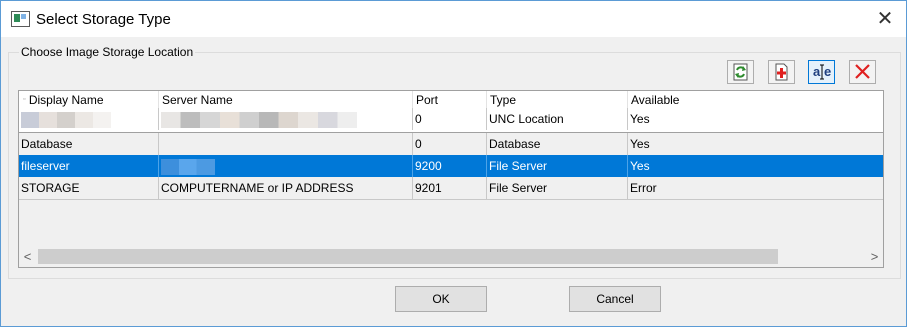  Describe the element at coordinates (103, 19) in the screenshot. I see `dialog-title: Select Storage Type` at that location.